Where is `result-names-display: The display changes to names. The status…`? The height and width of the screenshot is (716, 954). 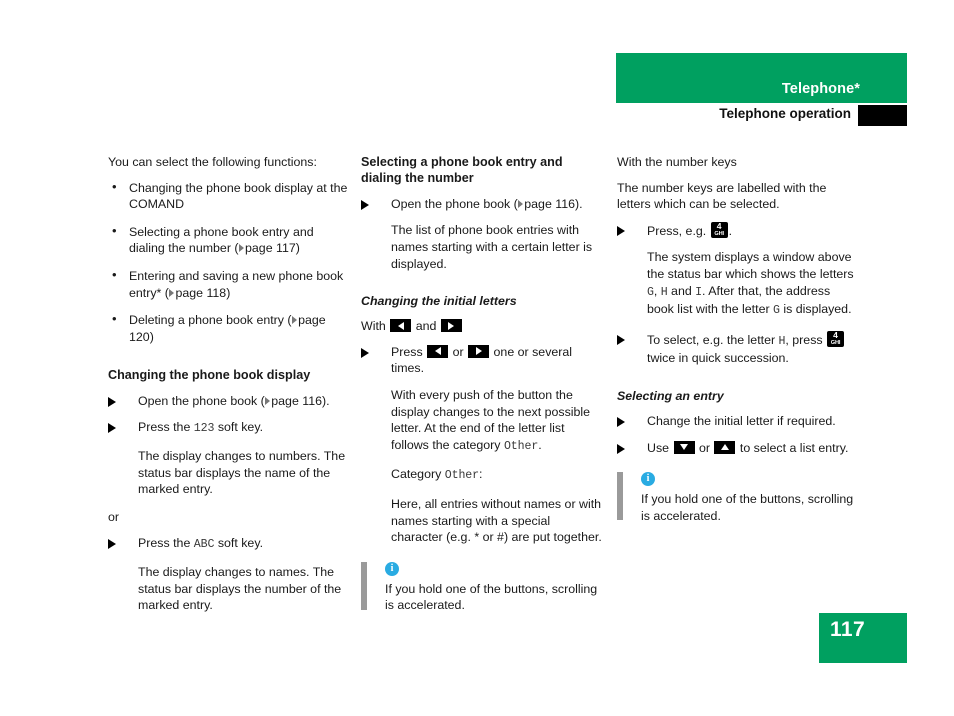 result-names-display: The display changes to names. The status… is located at coordinates (240, 588).